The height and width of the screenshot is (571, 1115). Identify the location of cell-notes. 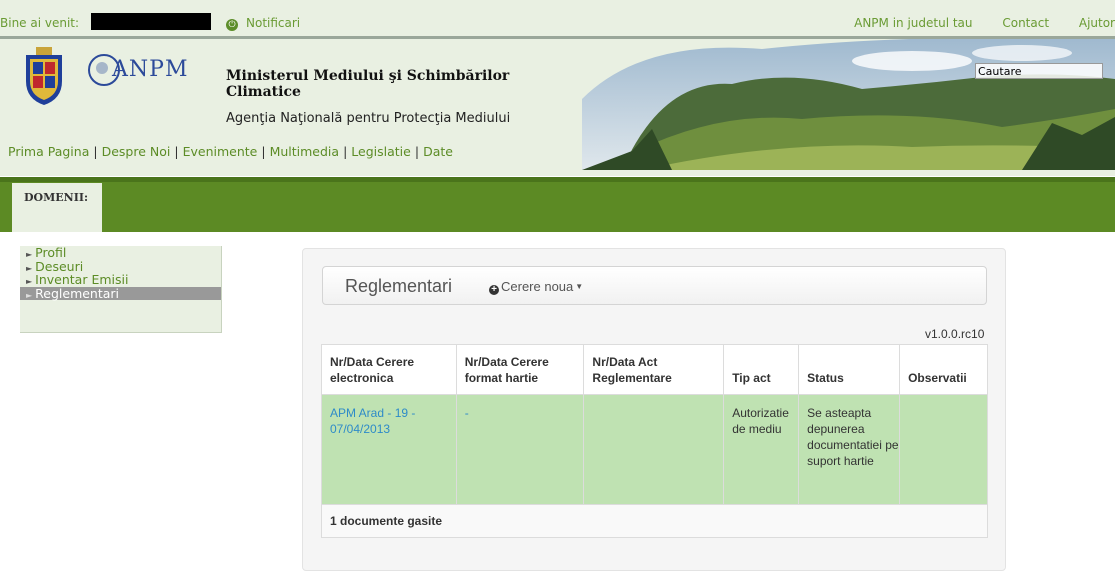
(943, 449).